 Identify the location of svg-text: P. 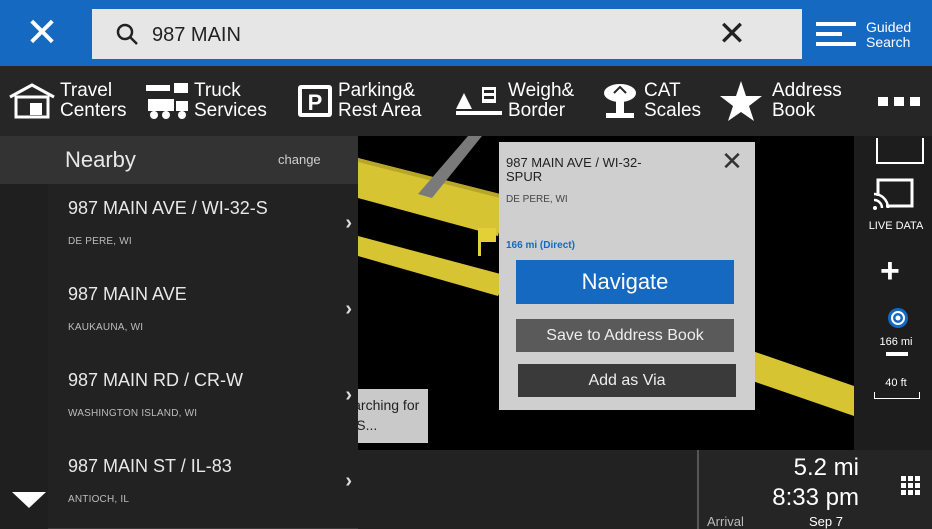
(315, 102).